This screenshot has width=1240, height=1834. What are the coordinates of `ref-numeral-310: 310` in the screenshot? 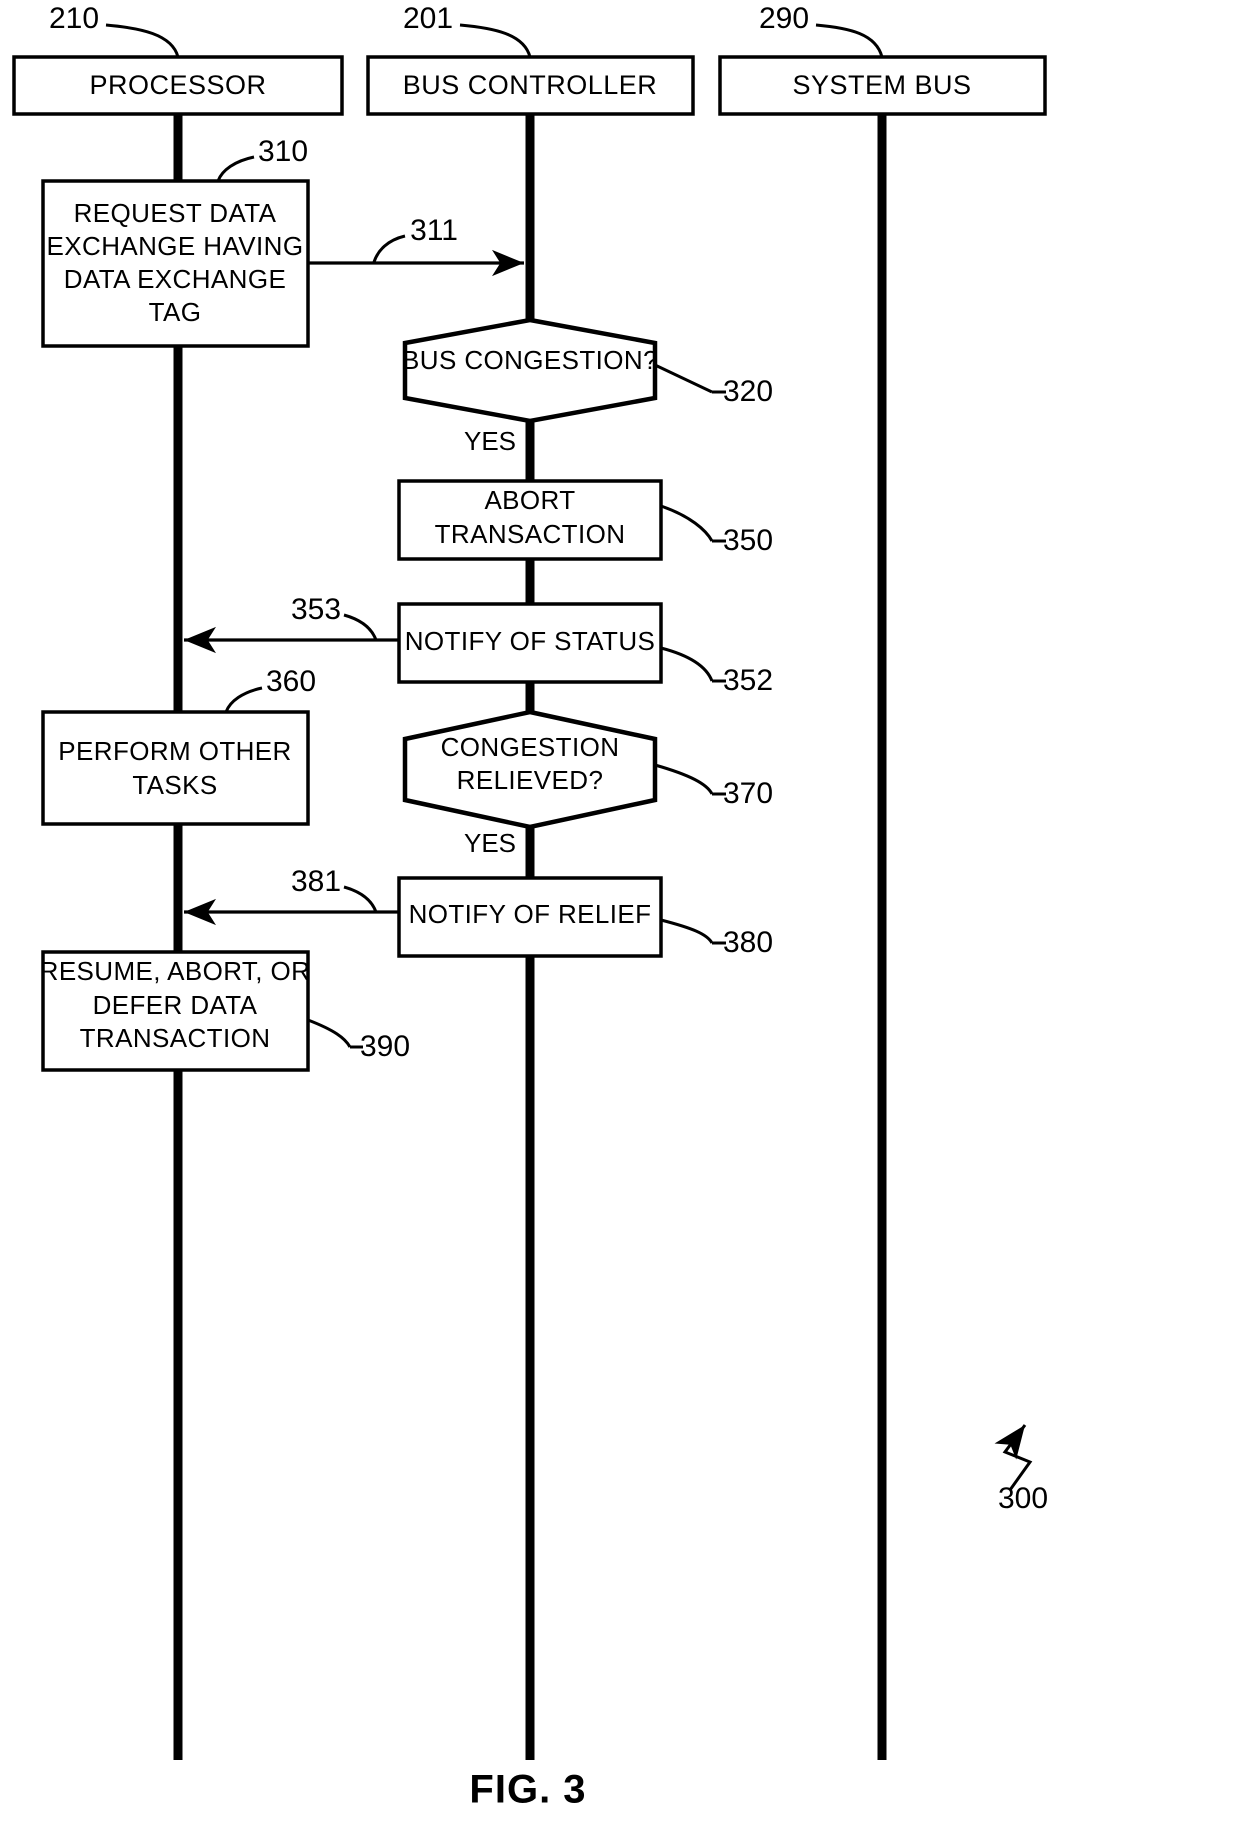 It's located at (283, 151).